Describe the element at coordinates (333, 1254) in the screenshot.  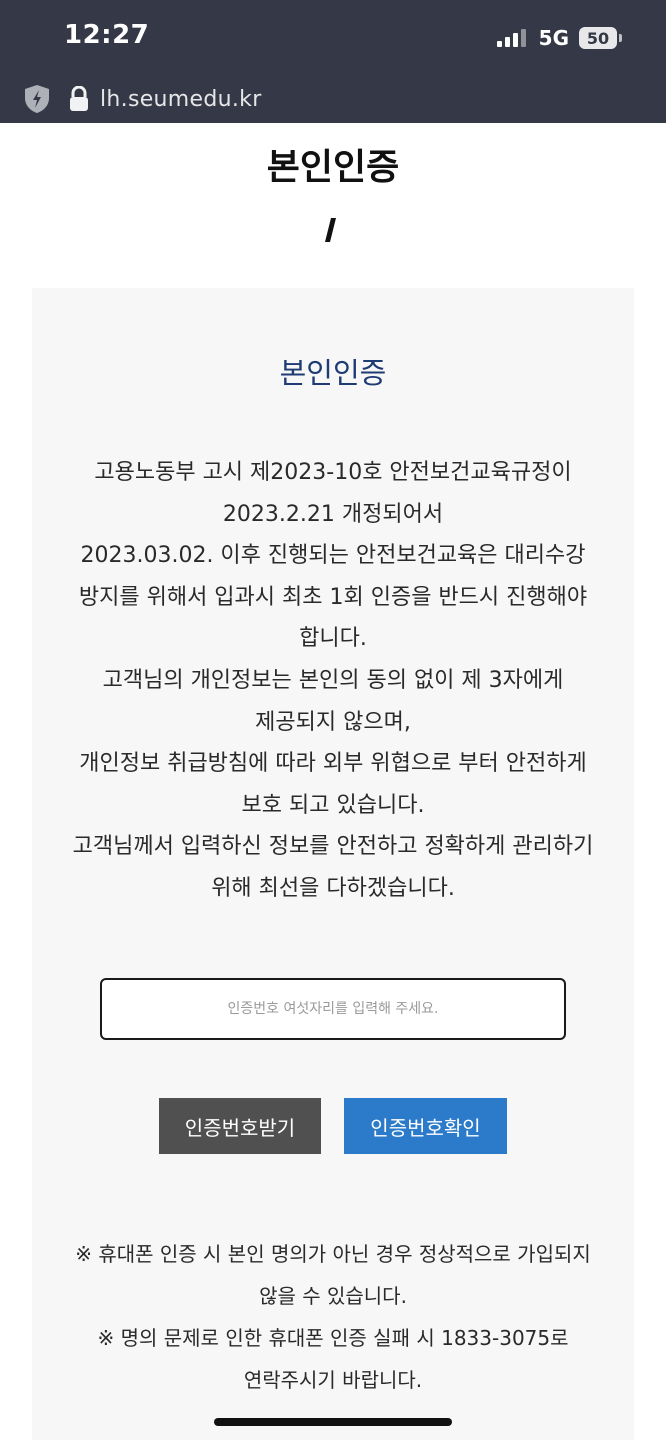
I see `footnote-line: ※ 휴대폰 인증 시 본인 명의가 아닌 경우 정상적으로 가입되지` at that location.